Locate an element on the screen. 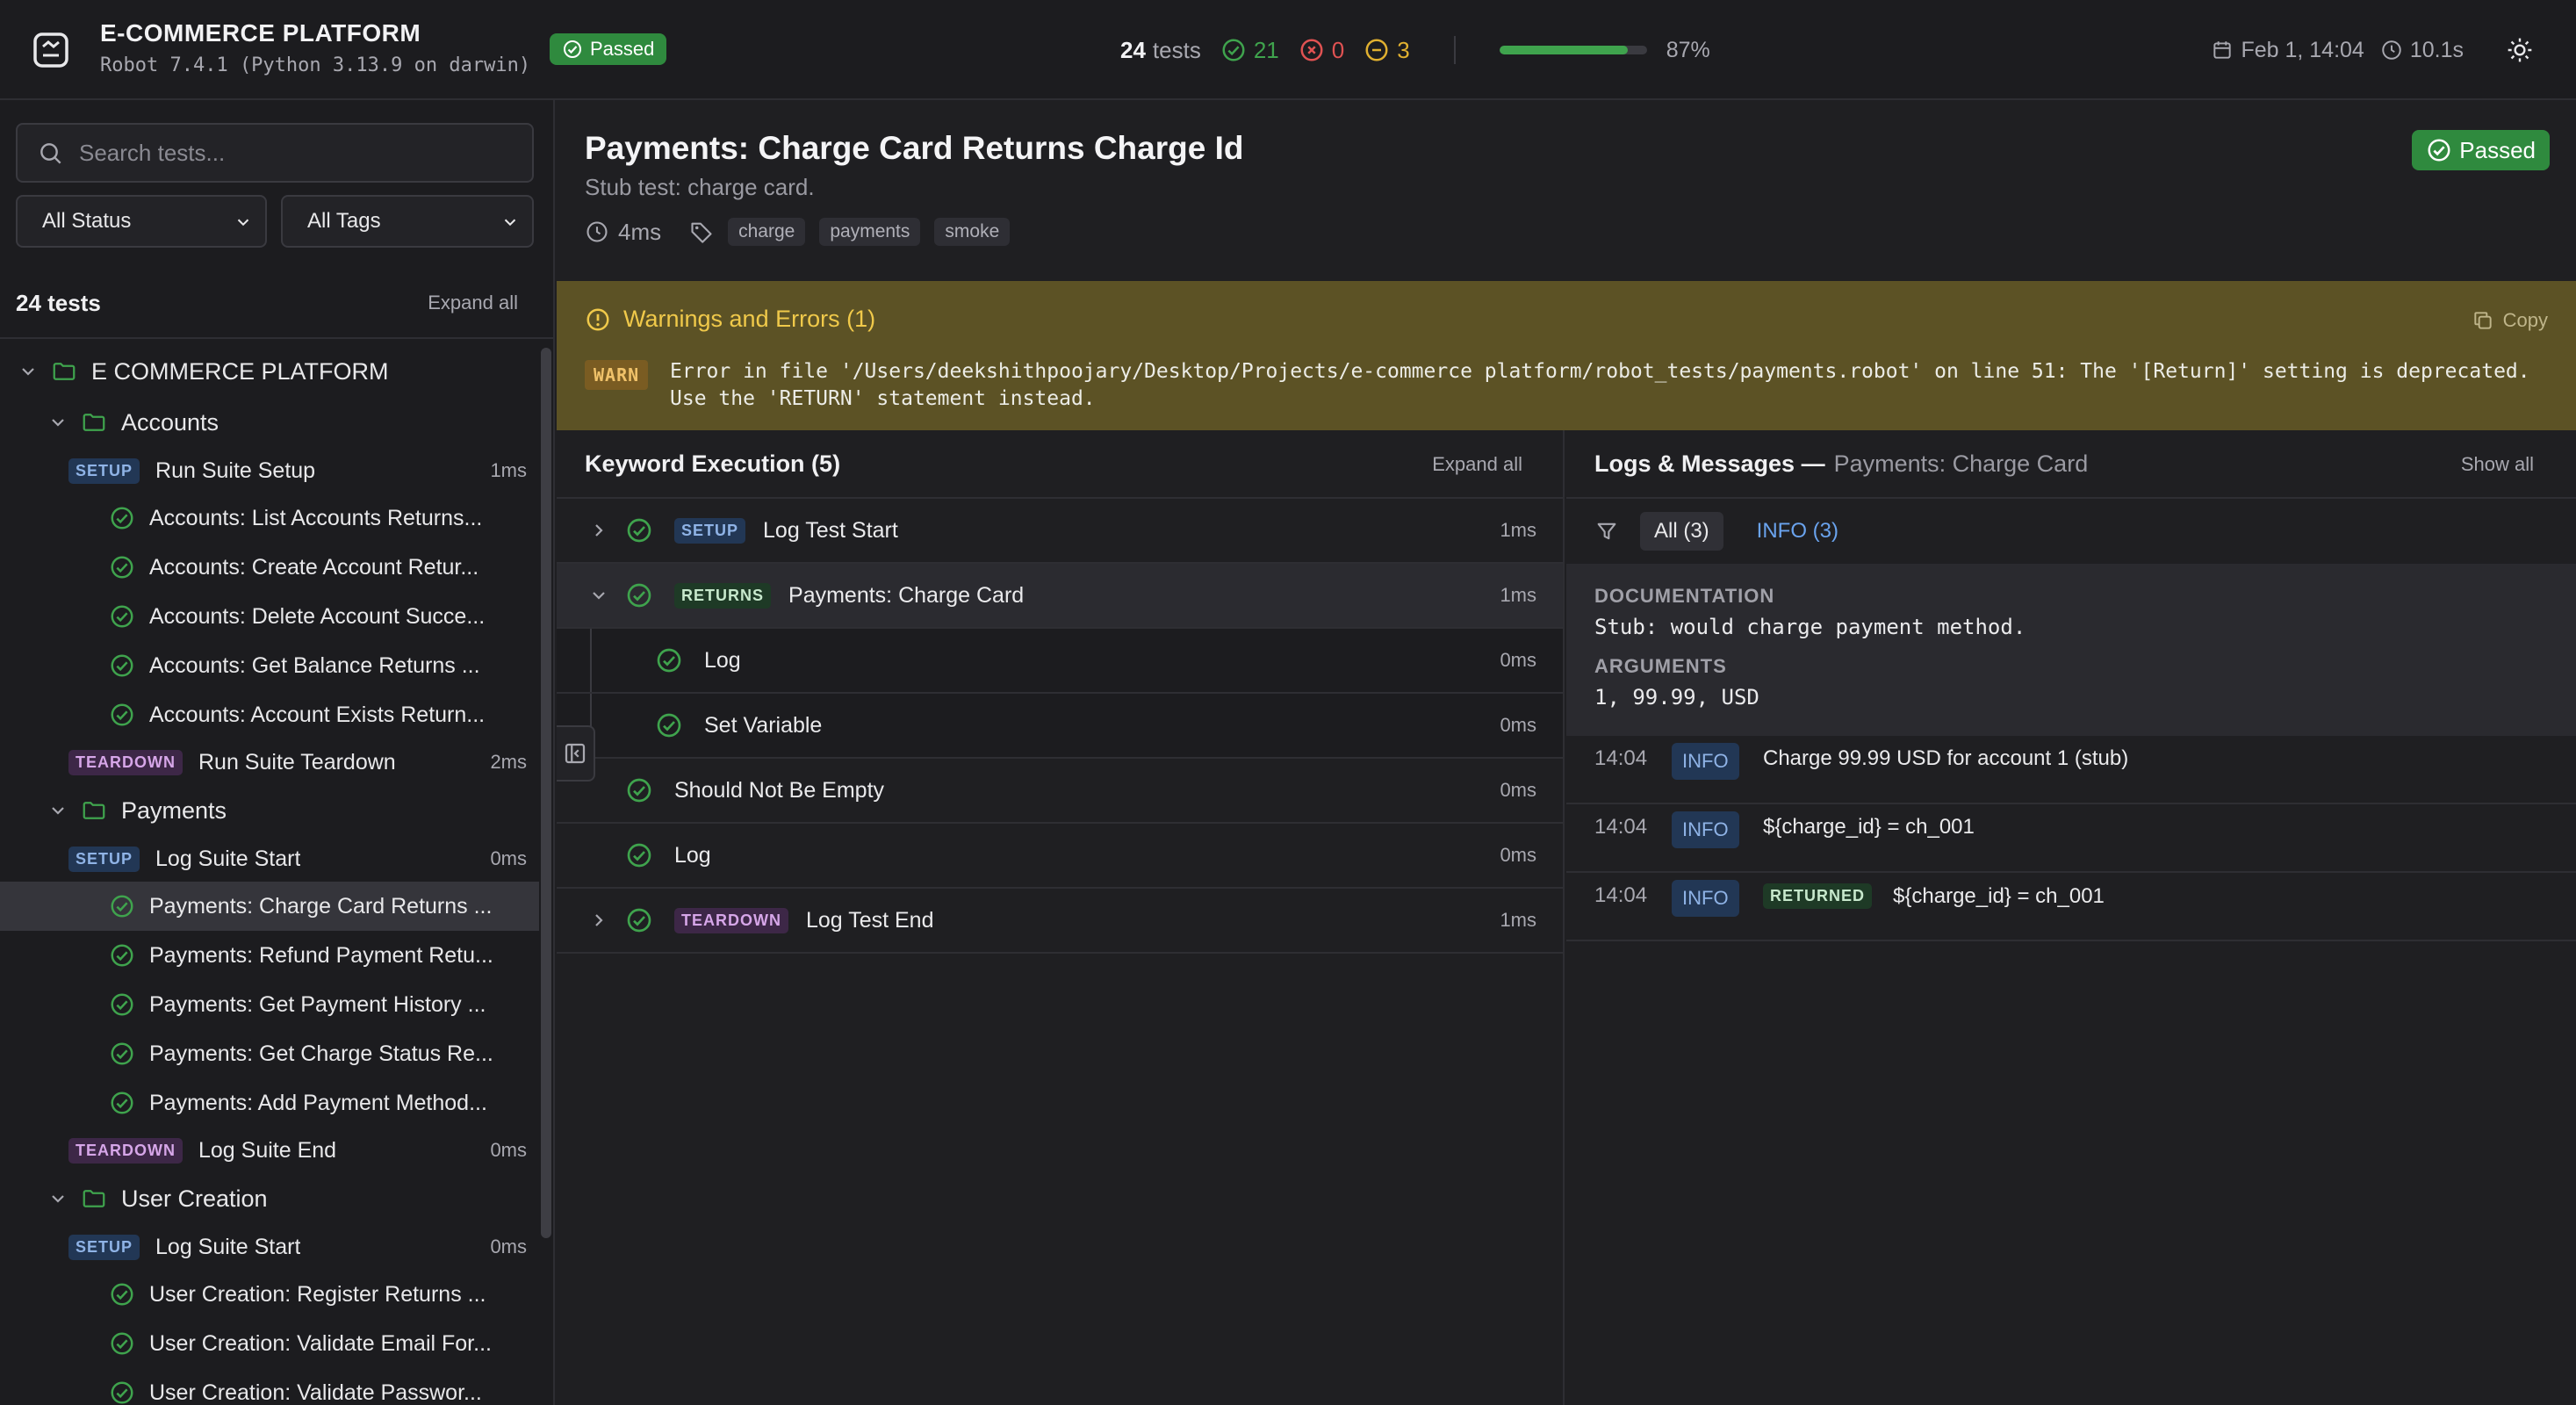 The image size is (2576, 1405). total-count: 24 is located at coordinates (1133, 50).